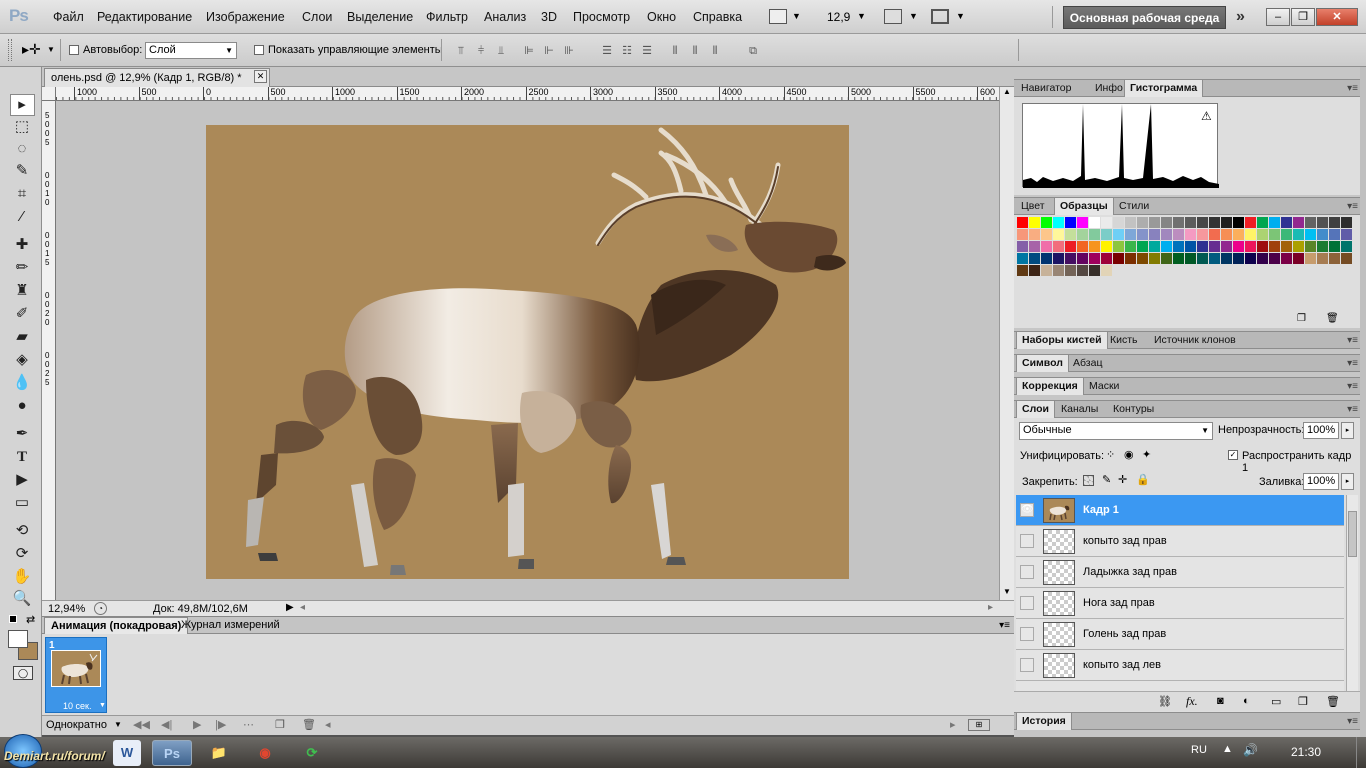 Image resolution: width=1366 pixels, height=768 pixels. What do you see at coordinates (601, 17) in the screenshot?
I see `menu-view: Просмотр` at bounding box center [601, 17].